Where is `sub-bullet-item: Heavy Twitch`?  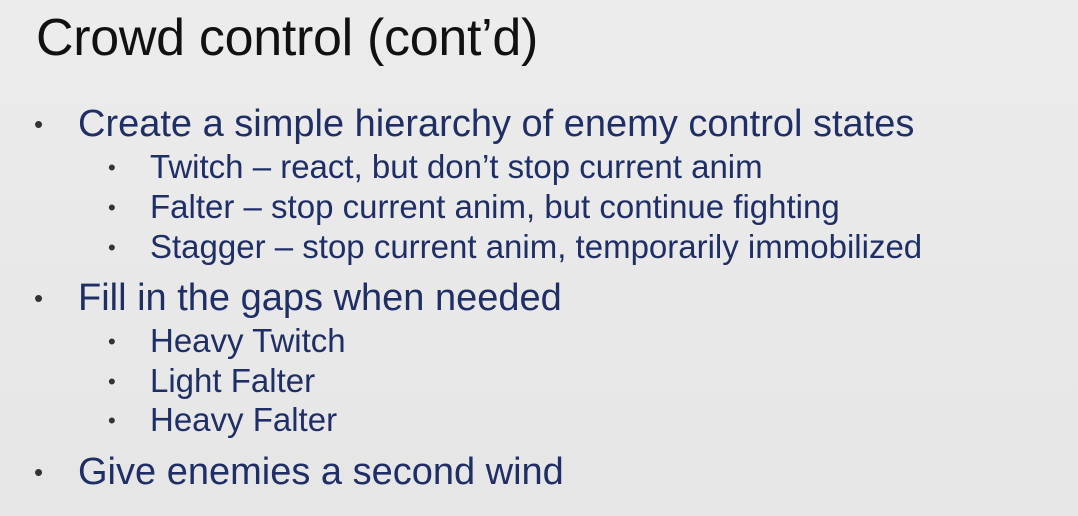
sub-bullet-item: Heavy Twitch is located at coordinates (248, 340).